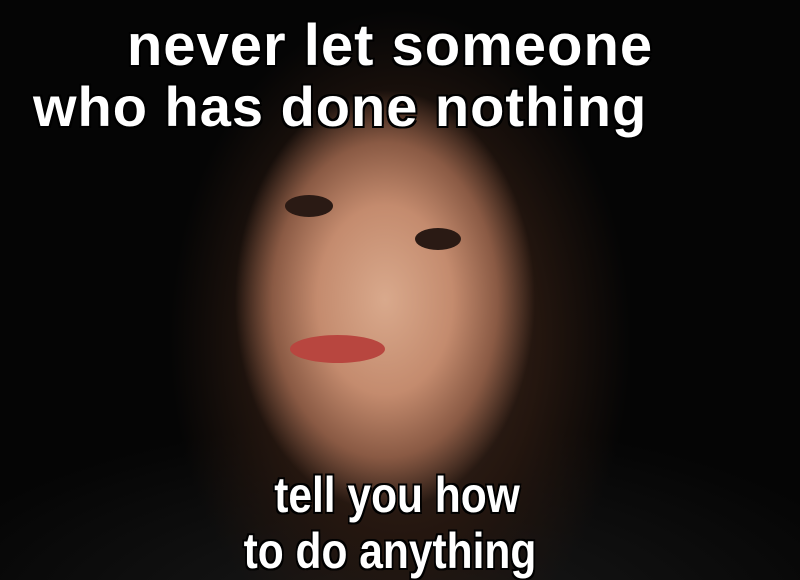 This screenshot has height=580, width=800. Describe the element at coordinates (340, 106) in the screenshot. I see `top-text-line-2: who has done nothing` at that location.